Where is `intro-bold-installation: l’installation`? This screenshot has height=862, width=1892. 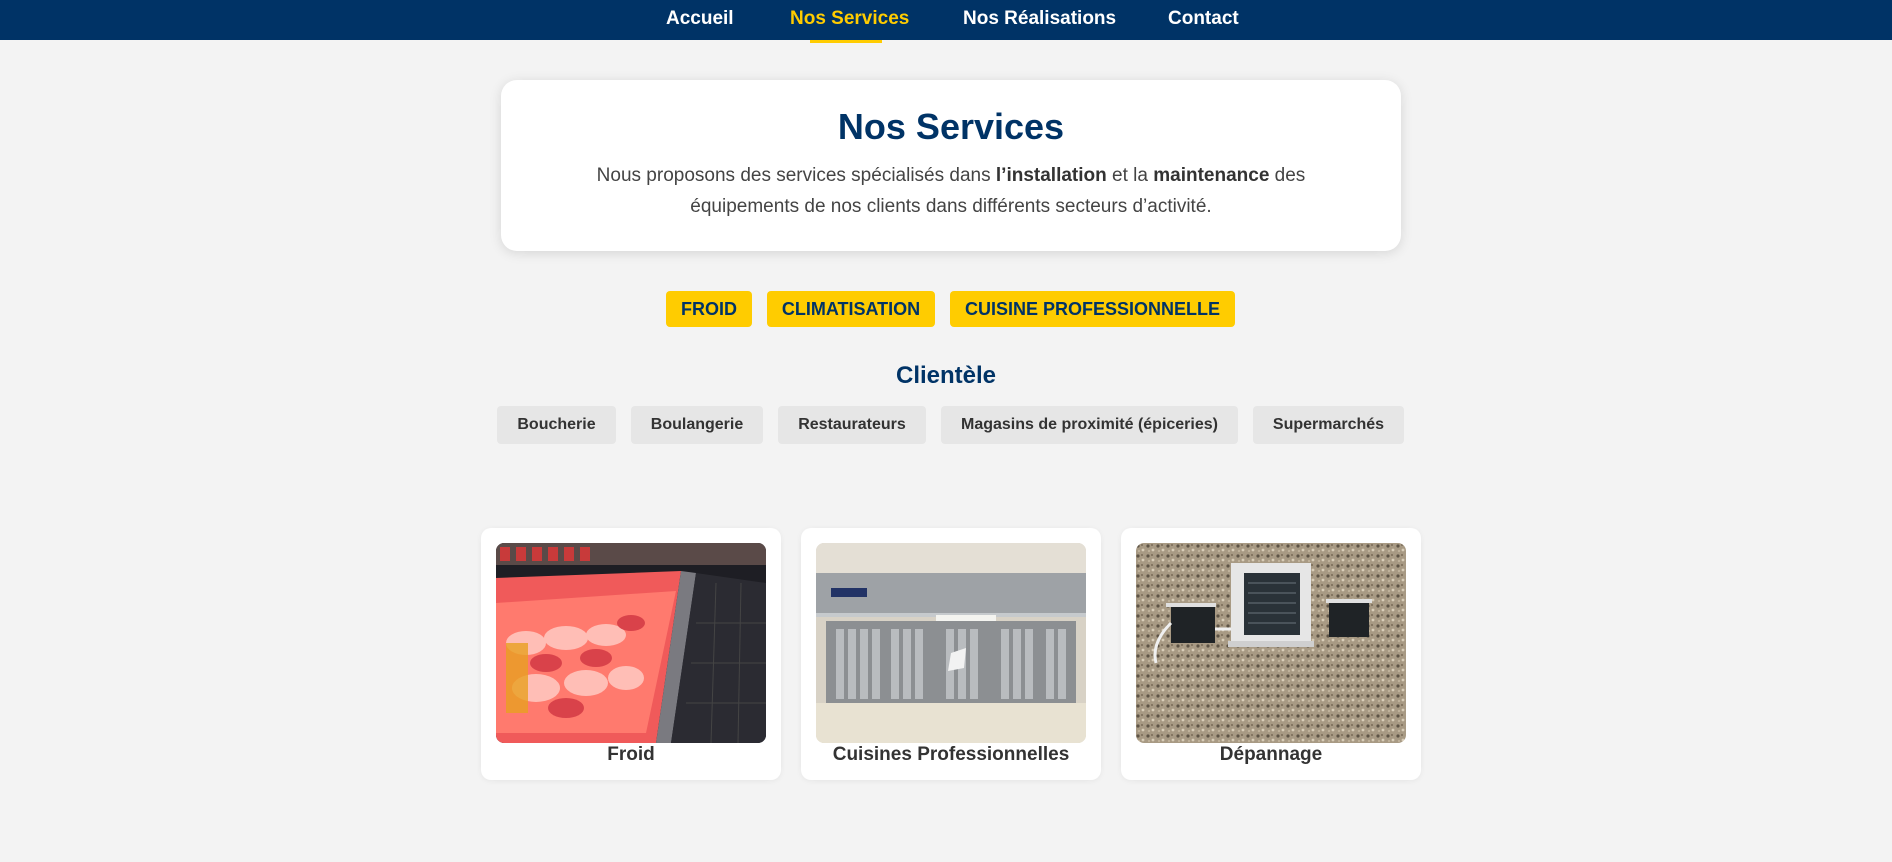 intro-bold-installation: l’installation is located at coordinates (1051, 175).